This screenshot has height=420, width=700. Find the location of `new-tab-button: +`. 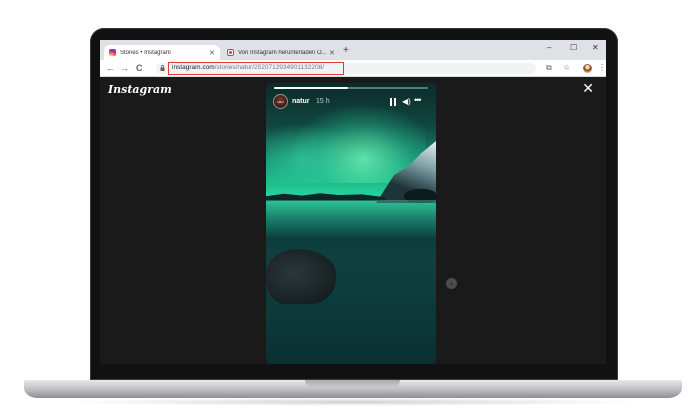

new-tab-button: + is located at coordinates (346, 51).